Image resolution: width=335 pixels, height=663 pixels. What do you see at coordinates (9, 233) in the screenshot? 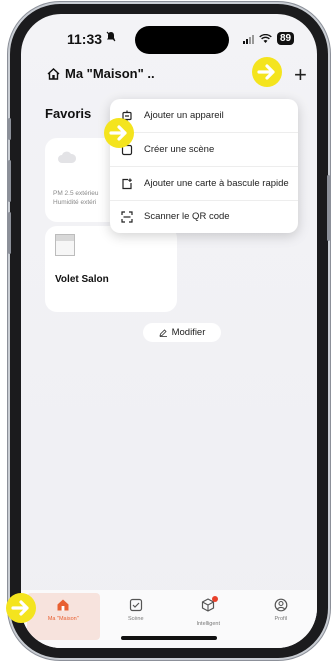
I see `volume-down-button` at bounding box center [9, 233].